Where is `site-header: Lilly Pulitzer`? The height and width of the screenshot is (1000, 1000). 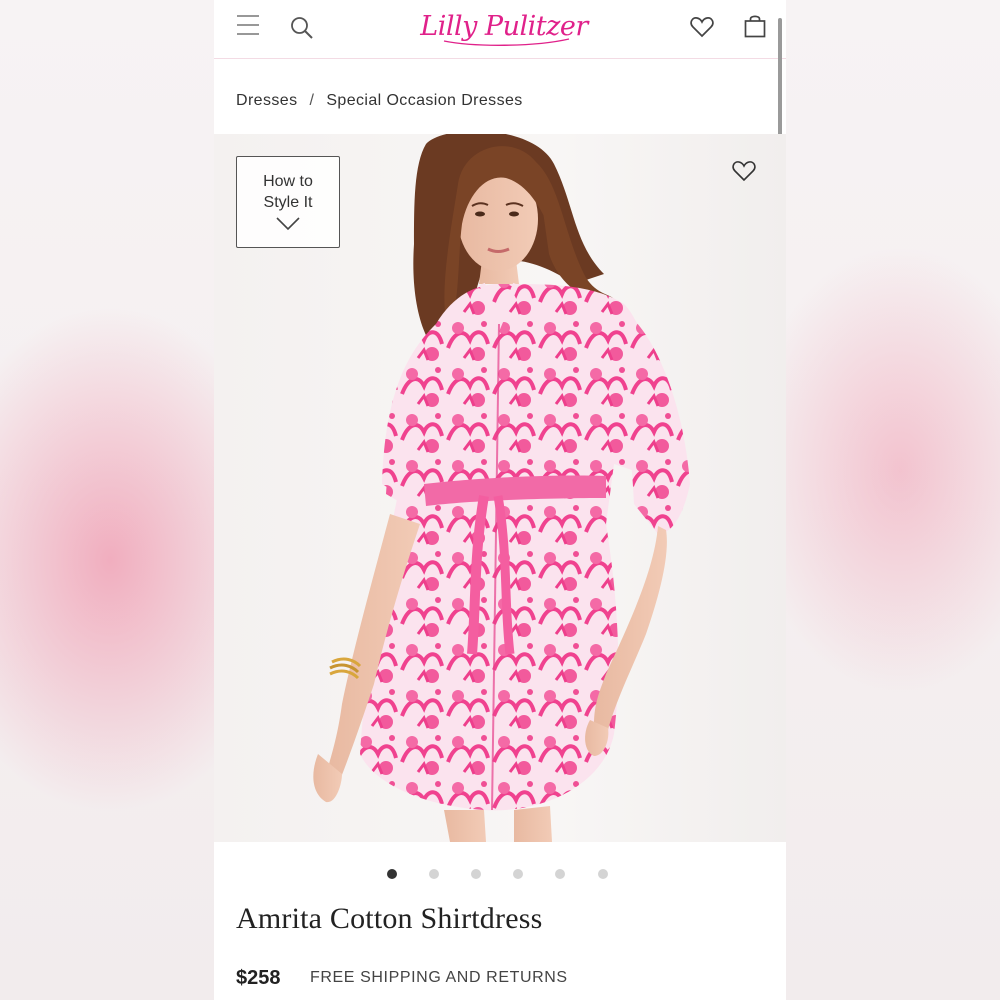
site-header: Lilly Pulitzer is located at coordinates (500, 29).